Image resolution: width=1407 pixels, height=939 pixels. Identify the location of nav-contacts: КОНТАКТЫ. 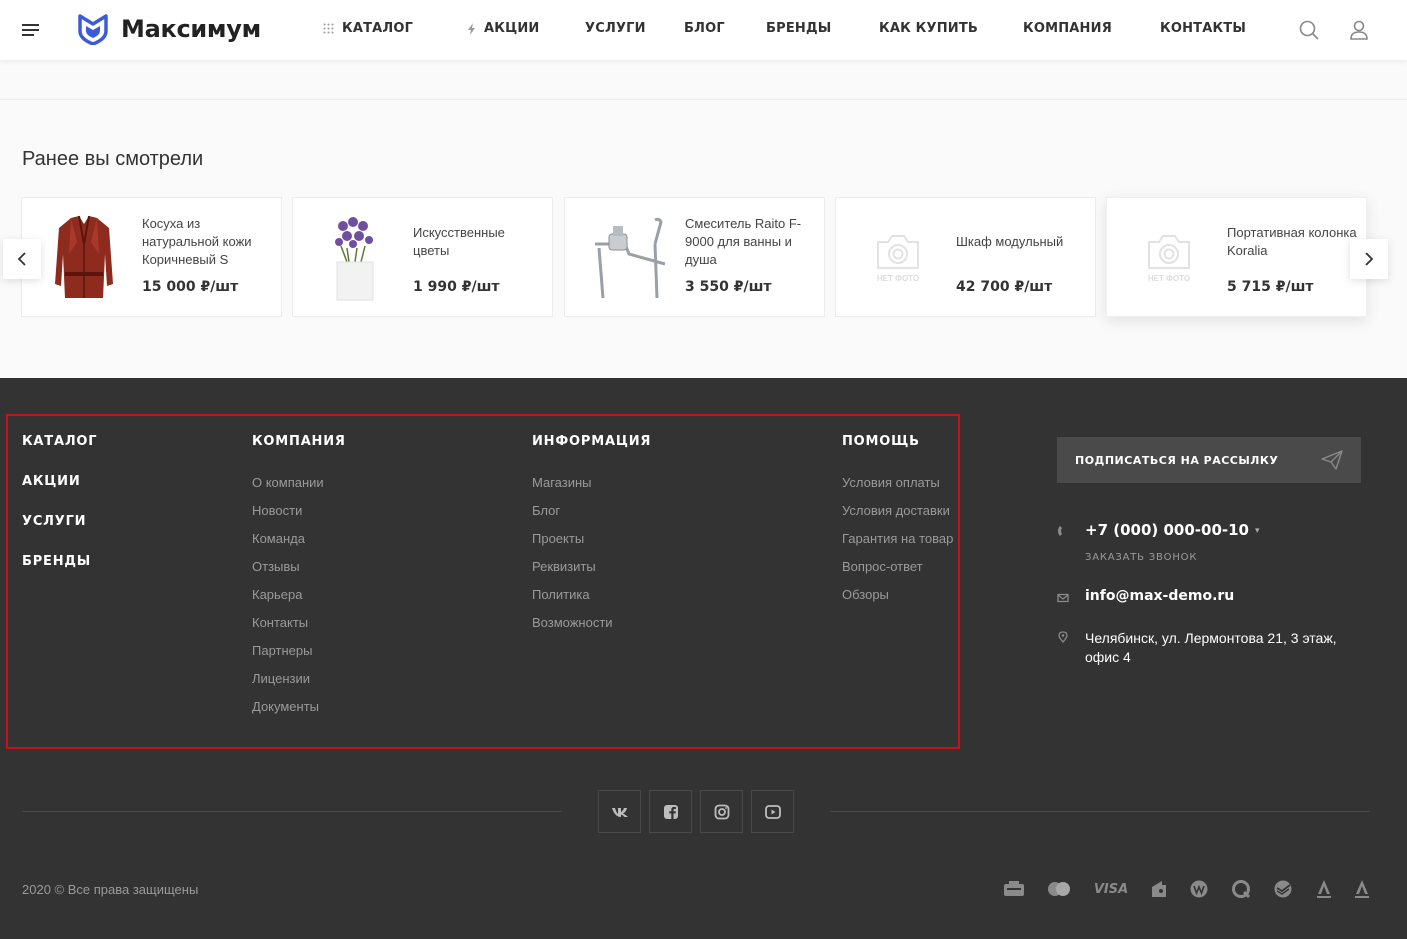
(1203, 28).